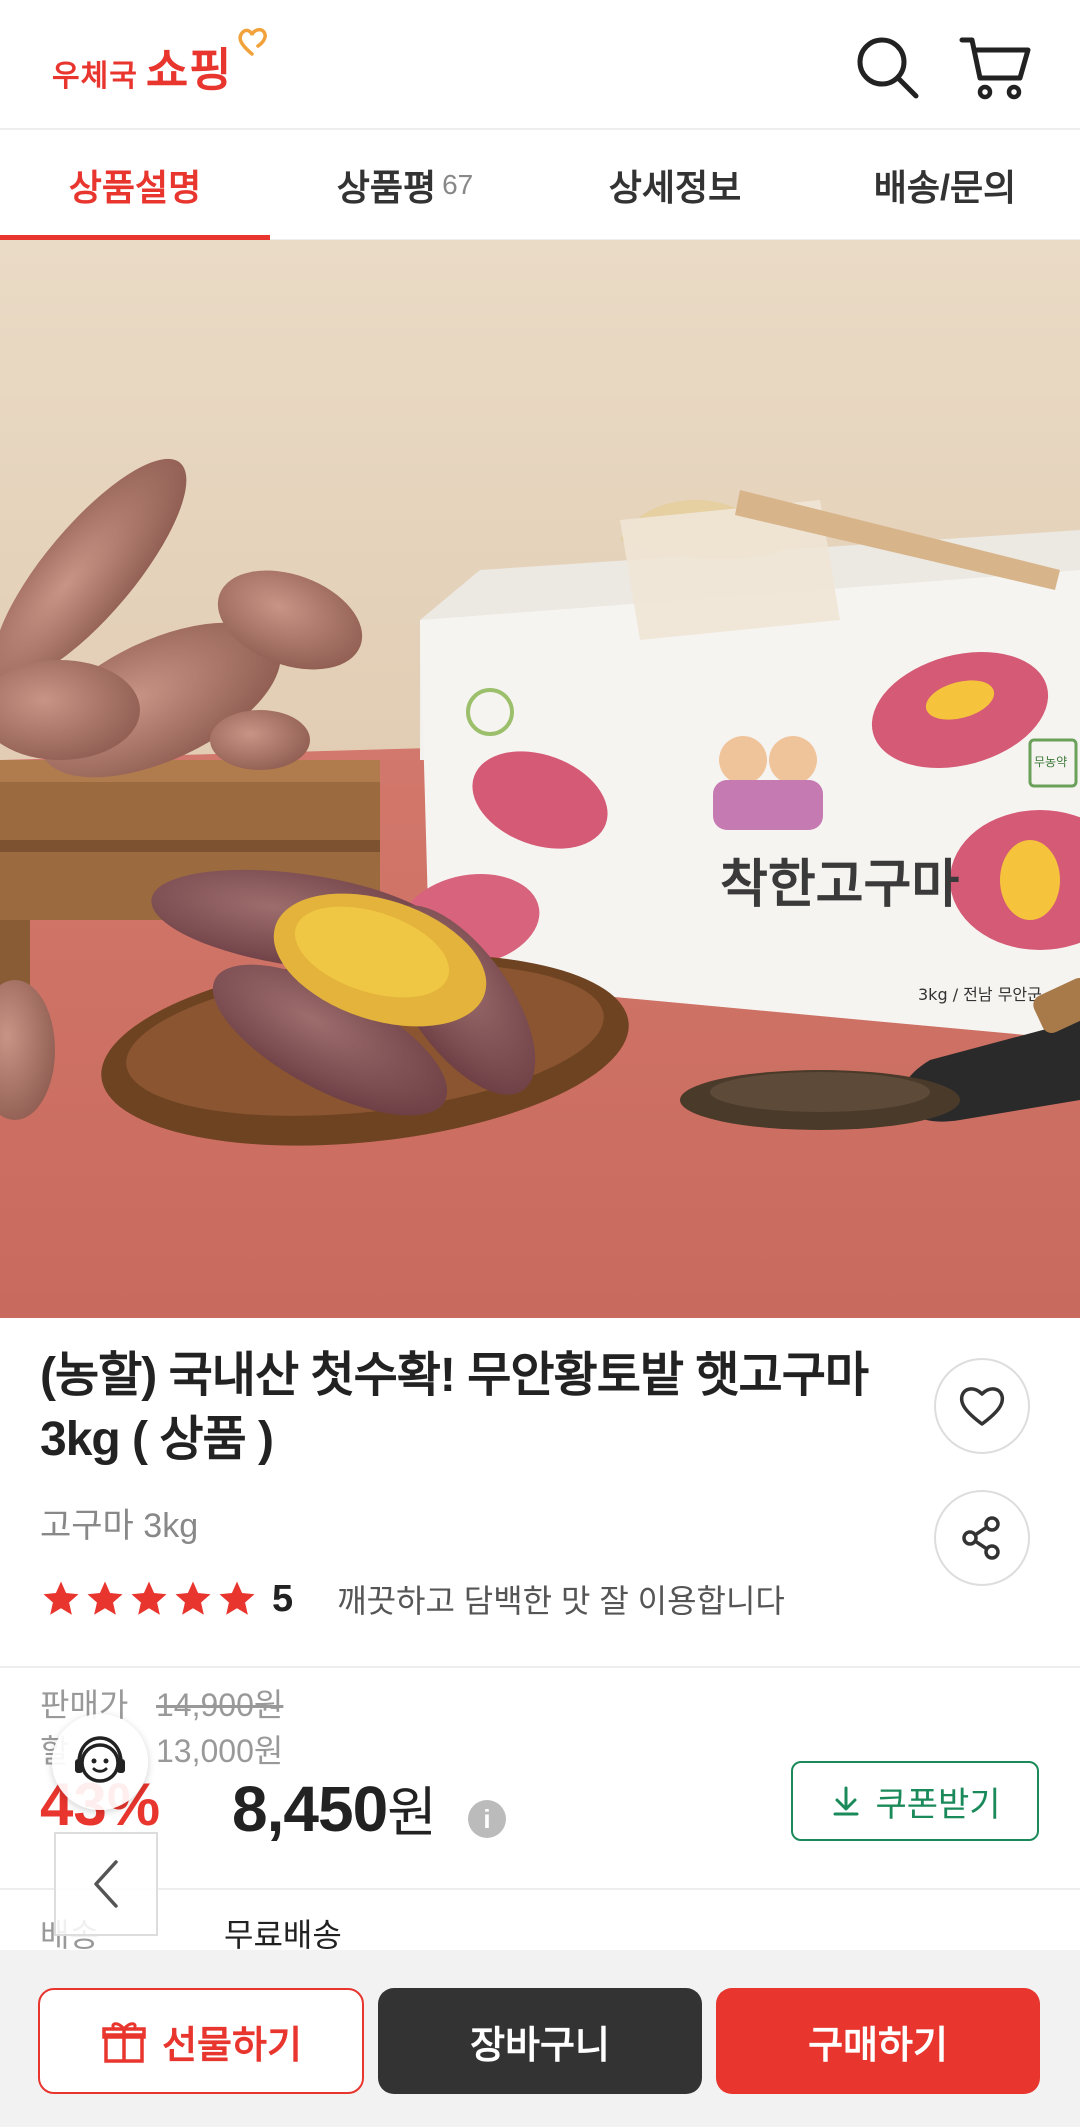 This screenshot has width=1080, height=2127. Describe the element at coordinates (283, 1598) in the screenshot. I see `rating-score: 5` at that location.